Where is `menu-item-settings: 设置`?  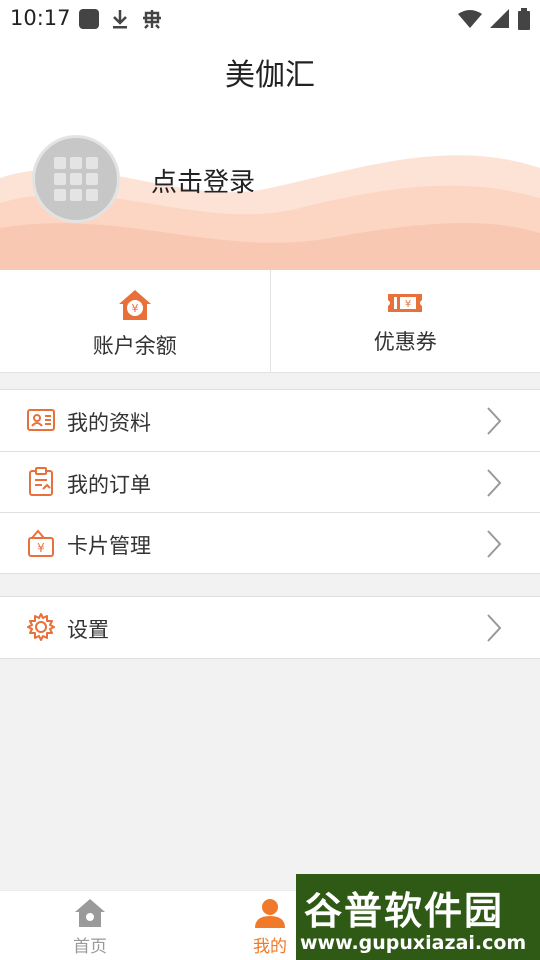 menu-item-settings: 设置 is located at coordinates (270, 627).